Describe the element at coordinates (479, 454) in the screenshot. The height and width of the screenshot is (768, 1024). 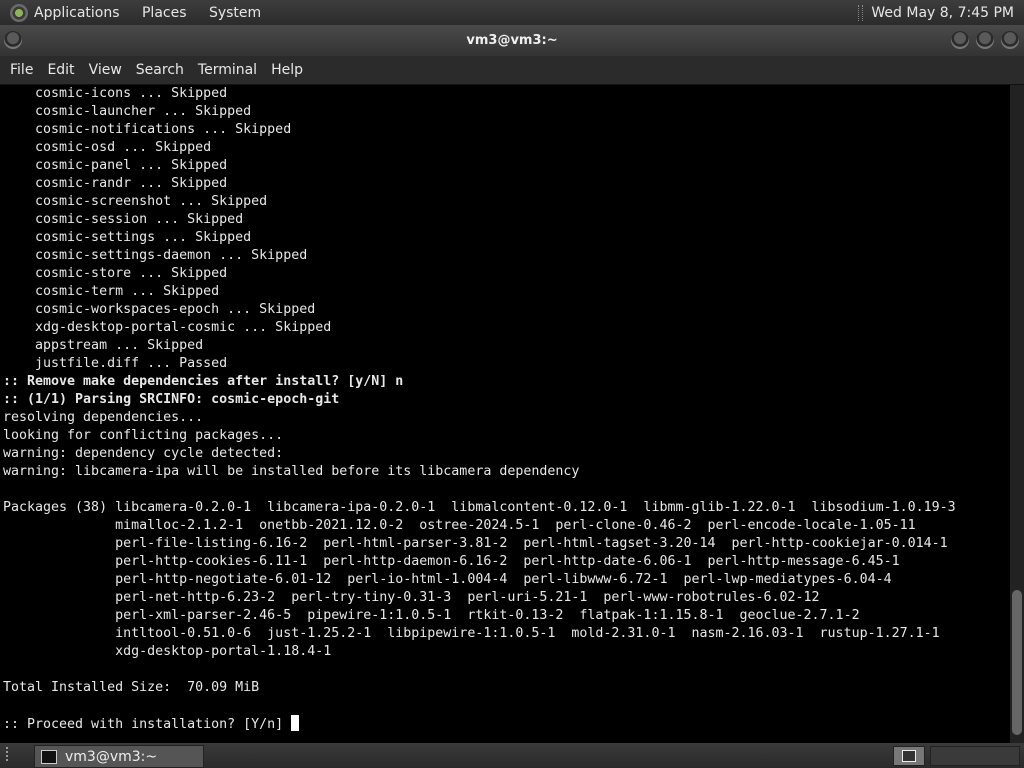
I see `terminal-line: warning: dependency cycle detected:` at that location.